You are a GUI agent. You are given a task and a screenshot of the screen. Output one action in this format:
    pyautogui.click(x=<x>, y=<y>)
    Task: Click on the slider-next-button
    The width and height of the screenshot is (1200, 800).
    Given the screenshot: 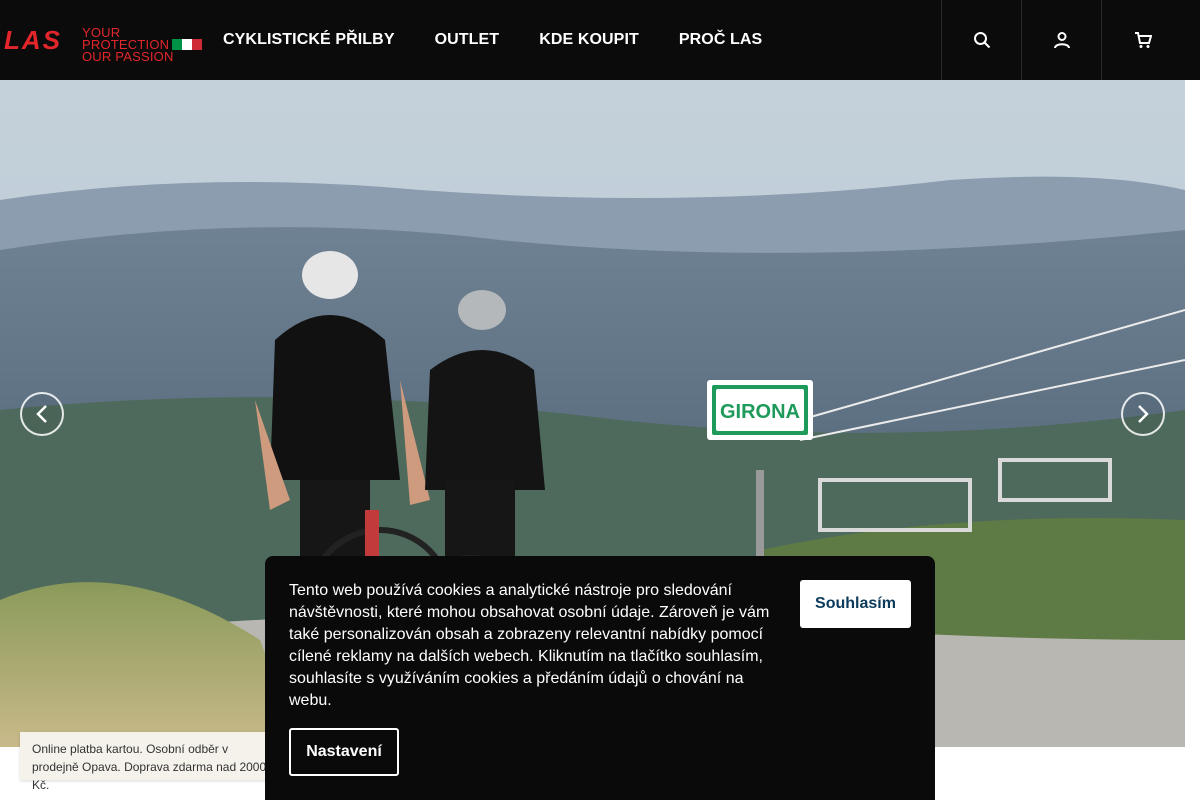 What is the action you would take?
    pyautogui.click(x=1143, y=414)
    